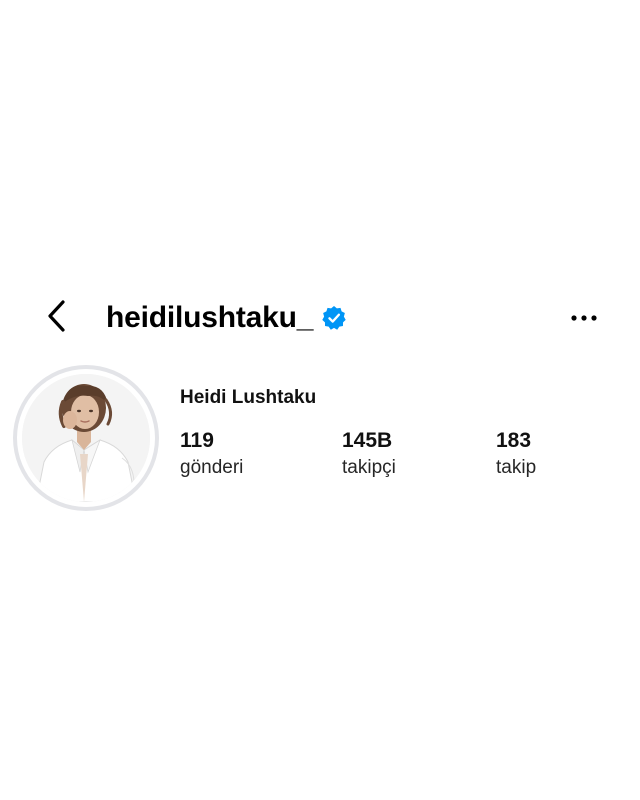  What do you see at coordinates (369, 467) in the screenshot?
I see `followers-label: takipçi` at bounding box center [369, 467].